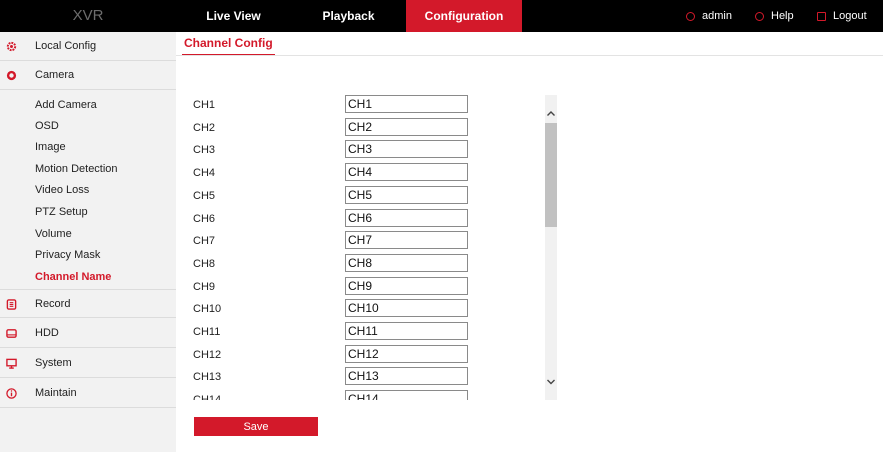 This screenshot has width=883, height=452. What do you see at coordinates (53, 234) in the screenshot?
I see `sidebar-subitem-volume: Volume` at bounding box center [53, 234].